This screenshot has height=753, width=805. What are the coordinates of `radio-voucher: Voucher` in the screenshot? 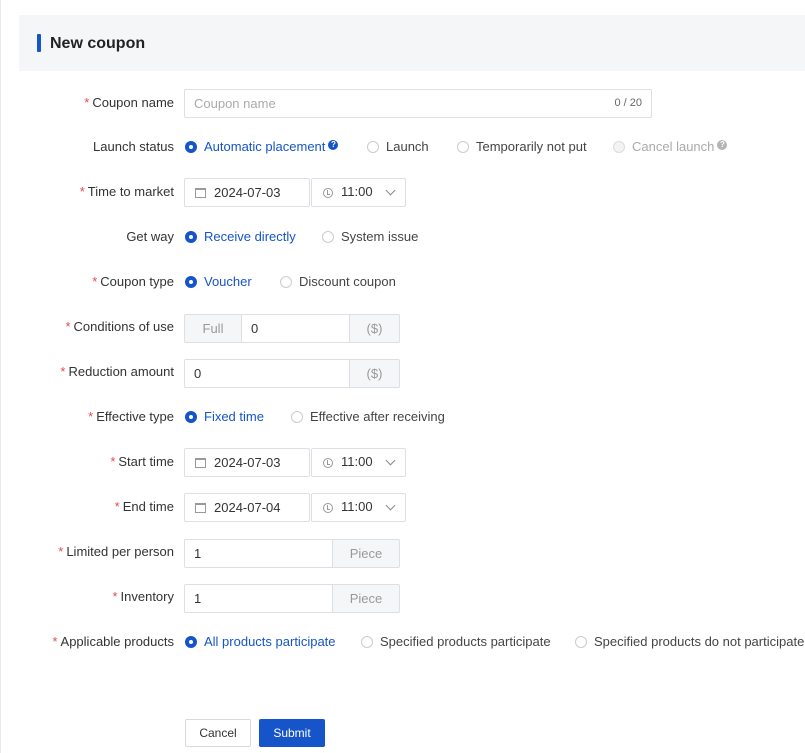 It's located at (218, 282).